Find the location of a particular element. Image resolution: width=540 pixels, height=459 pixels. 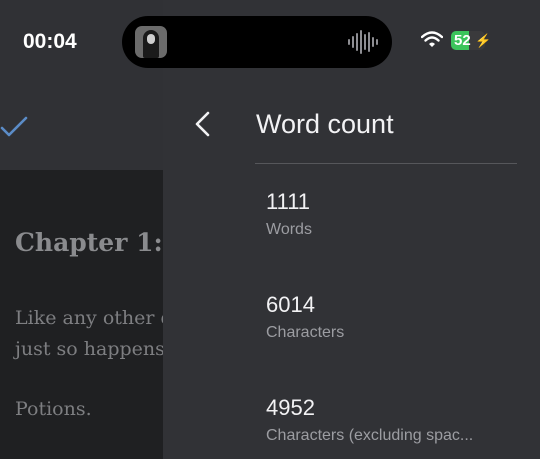

document-line: just so happens t is located at coordinates (89, 349).